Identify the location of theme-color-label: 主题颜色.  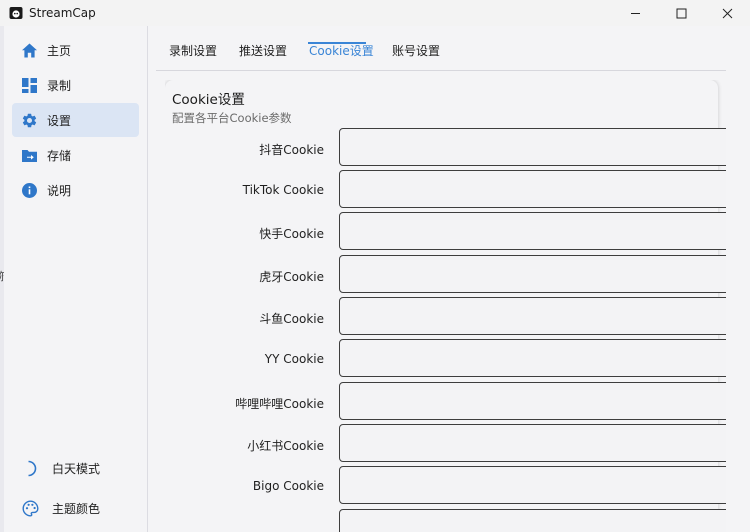
(76, 508).